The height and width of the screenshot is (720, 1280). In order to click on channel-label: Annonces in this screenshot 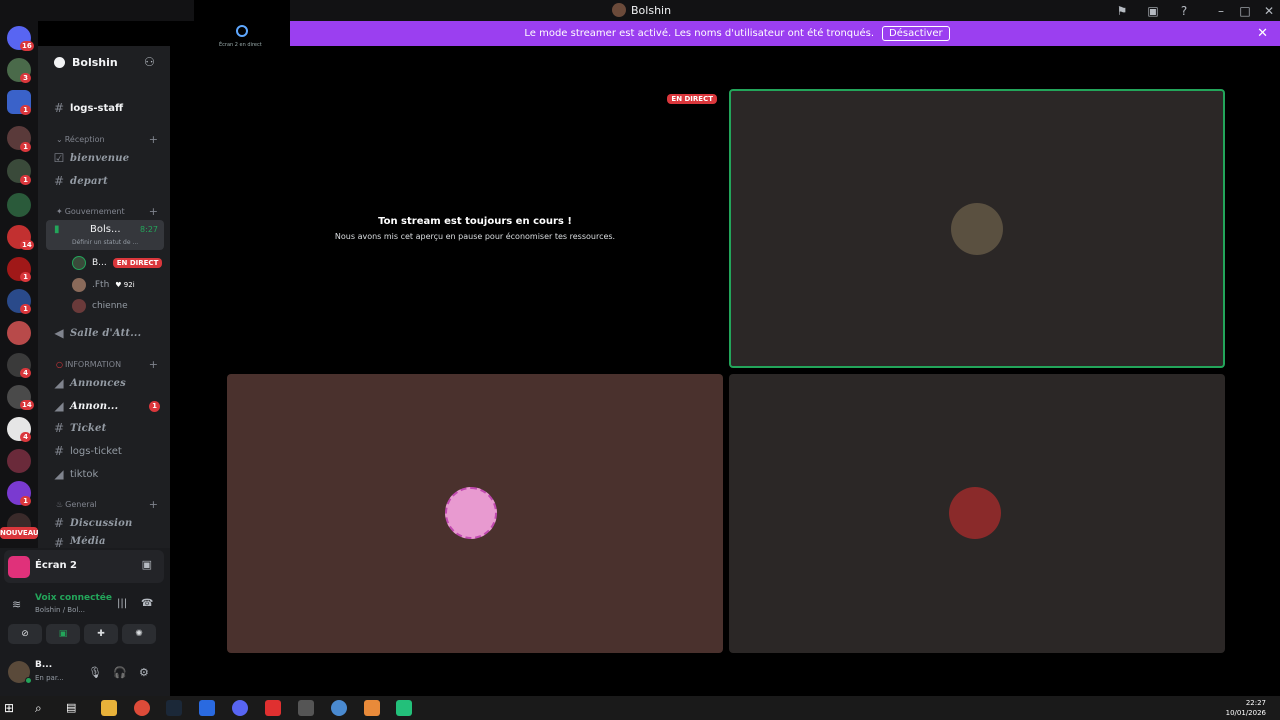, I will do `click(98, 383)`.